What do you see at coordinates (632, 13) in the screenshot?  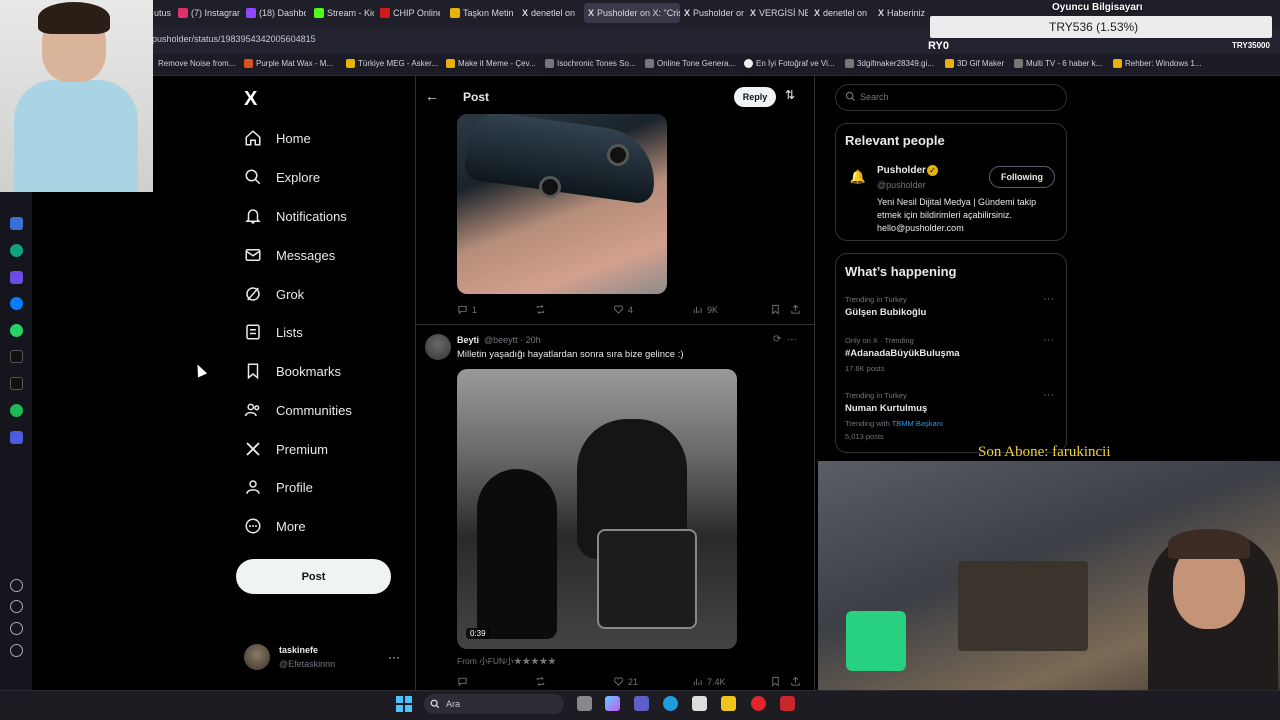 I see `browser-tab-active: X Pusholder on X: "Cris` at bounding box center [632, 13].